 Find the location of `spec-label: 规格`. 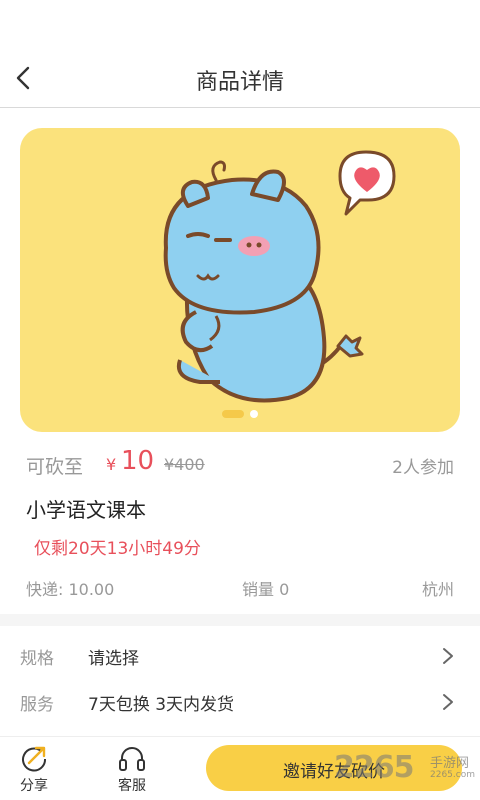

spec-label: 规格 is located at coordinates (37, 659).